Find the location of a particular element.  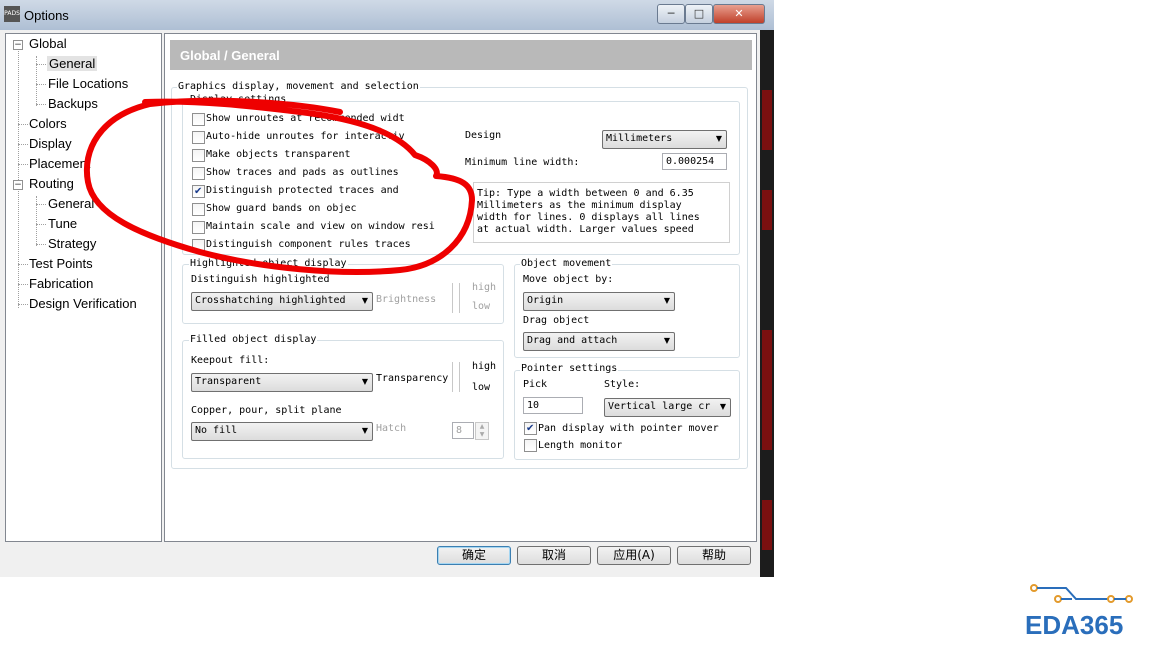

eda365-circuit-logo-icon is located at coordinates (1081, 593).